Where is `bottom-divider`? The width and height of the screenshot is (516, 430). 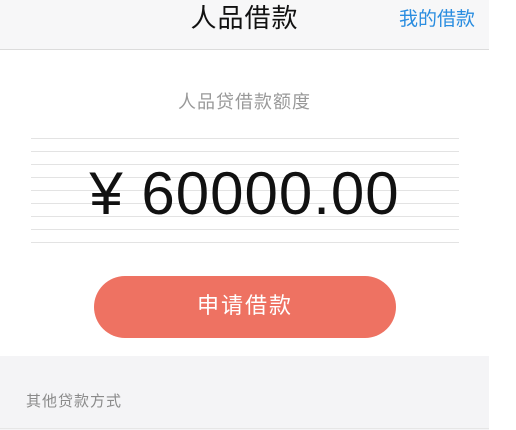
bottom-divider is located at coordinates (244, 428).